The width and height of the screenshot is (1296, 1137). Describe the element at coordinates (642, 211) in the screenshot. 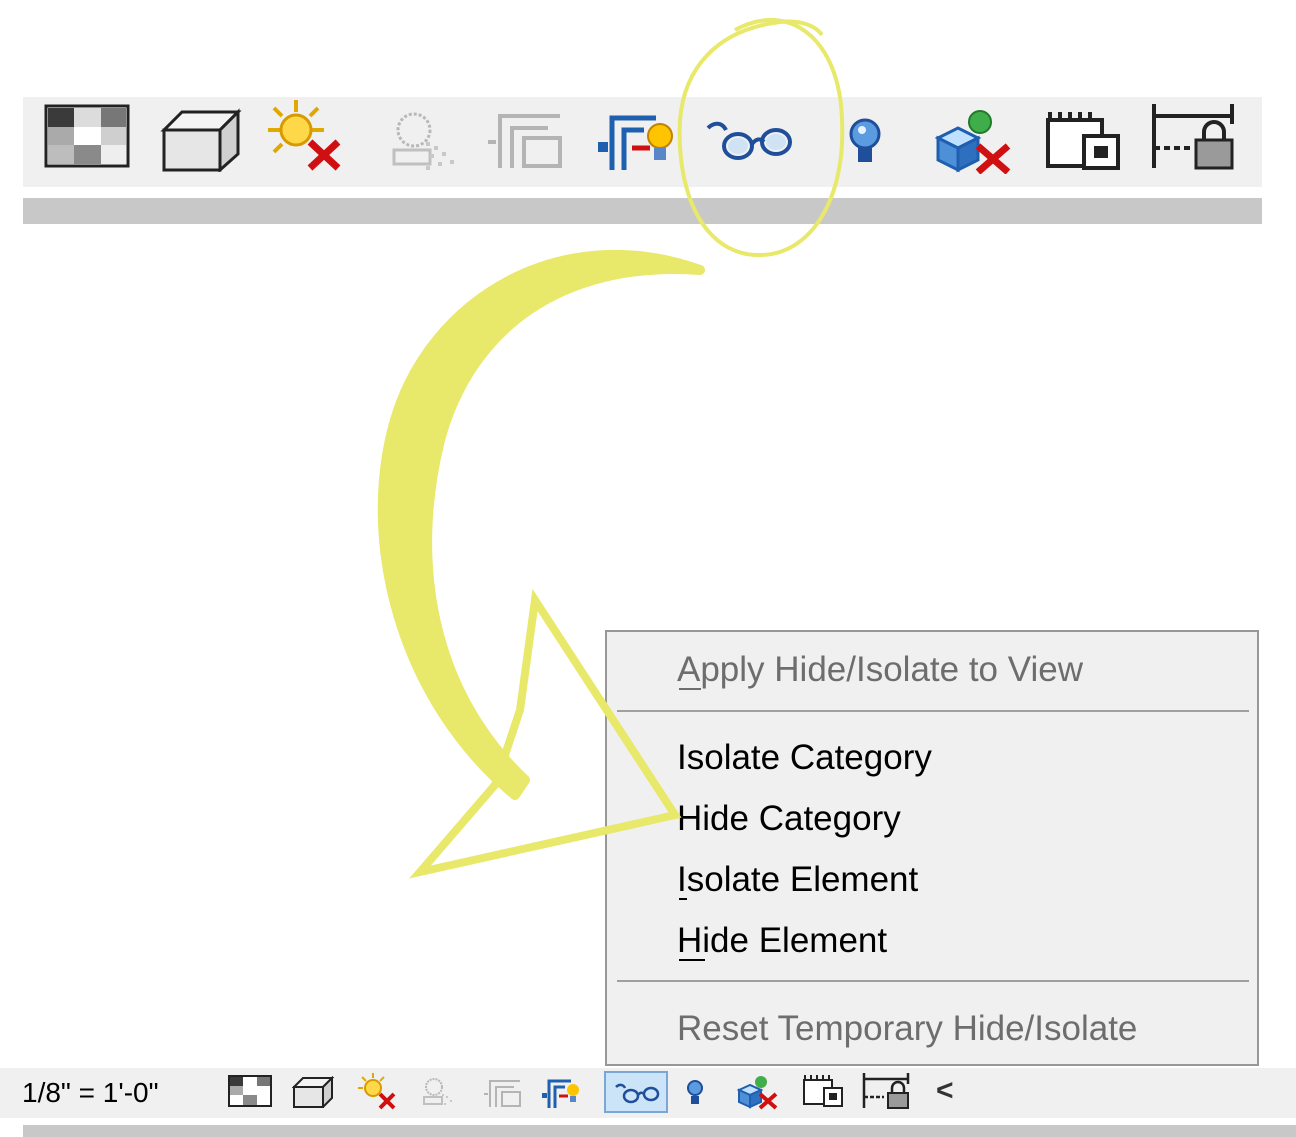

I see `horizontal-scrollbar` at that location.